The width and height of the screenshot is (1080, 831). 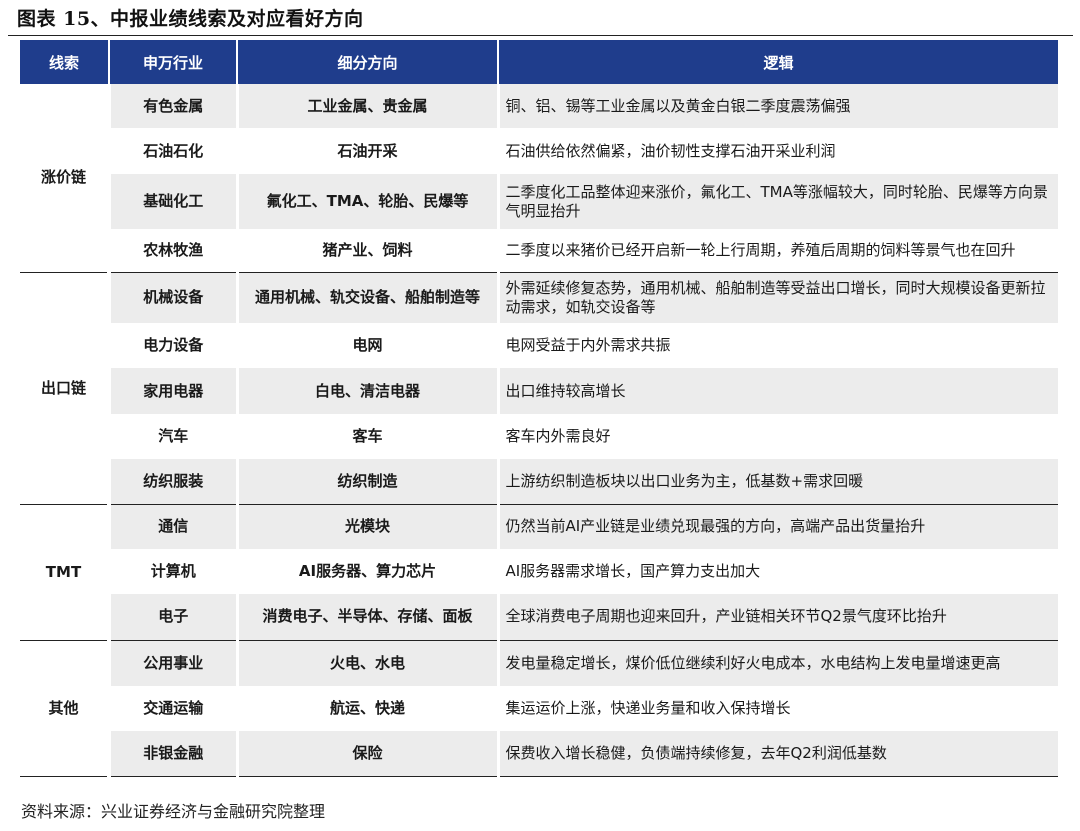 What do you see at coordinates (777, 62) in the screenshot?
I see `header-logic: 逻辑` at bounding box center [777, 62].